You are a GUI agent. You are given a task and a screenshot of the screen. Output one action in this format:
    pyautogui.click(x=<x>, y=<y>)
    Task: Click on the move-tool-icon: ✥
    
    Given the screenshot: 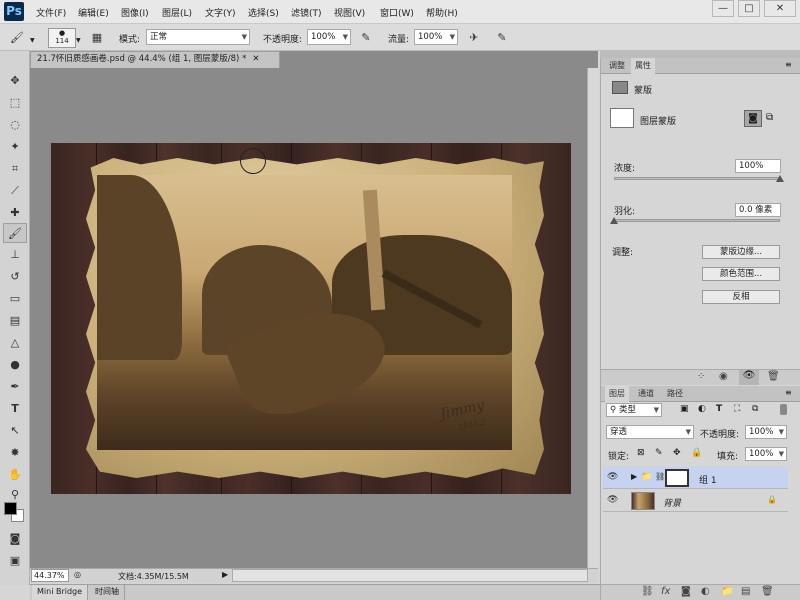 What is the action you would take?
    pyautogui.click(x=15, y=81)
    